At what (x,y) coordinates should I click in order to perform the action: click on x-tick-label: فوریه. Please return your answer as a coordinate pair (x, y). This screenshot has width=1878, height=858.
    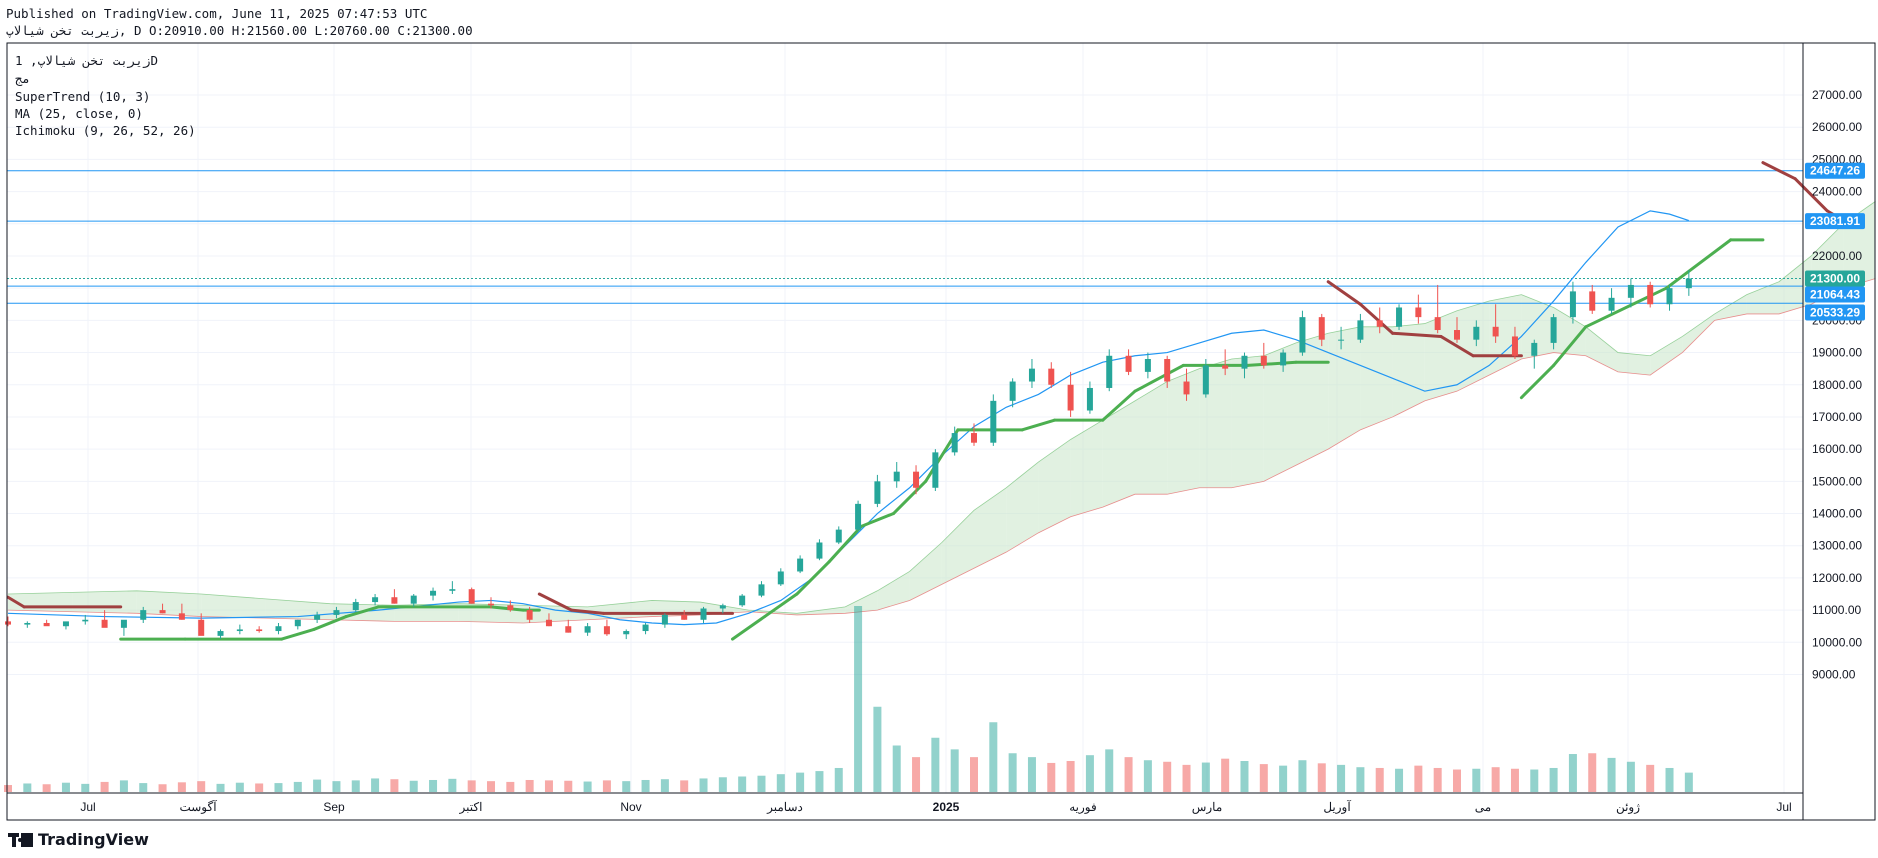
    Looking at the image, I should click on (1083, 807).